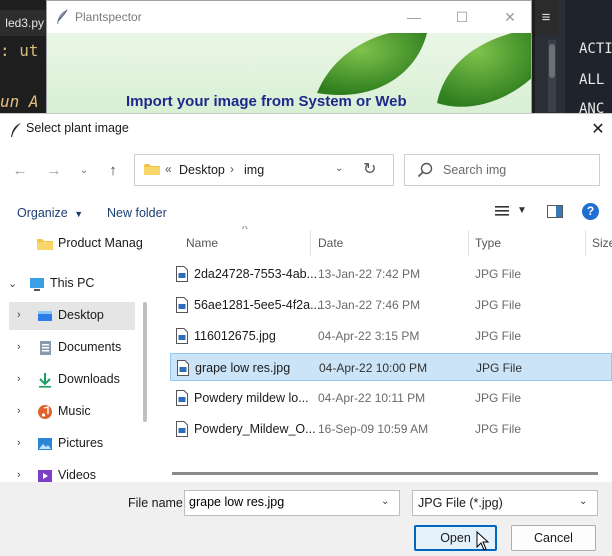 This screenshot has height=556, width=612. What do you see at coordinates (282, 502) in the screenshot?
I see `file-name-input` at bounding box center [282, 502].